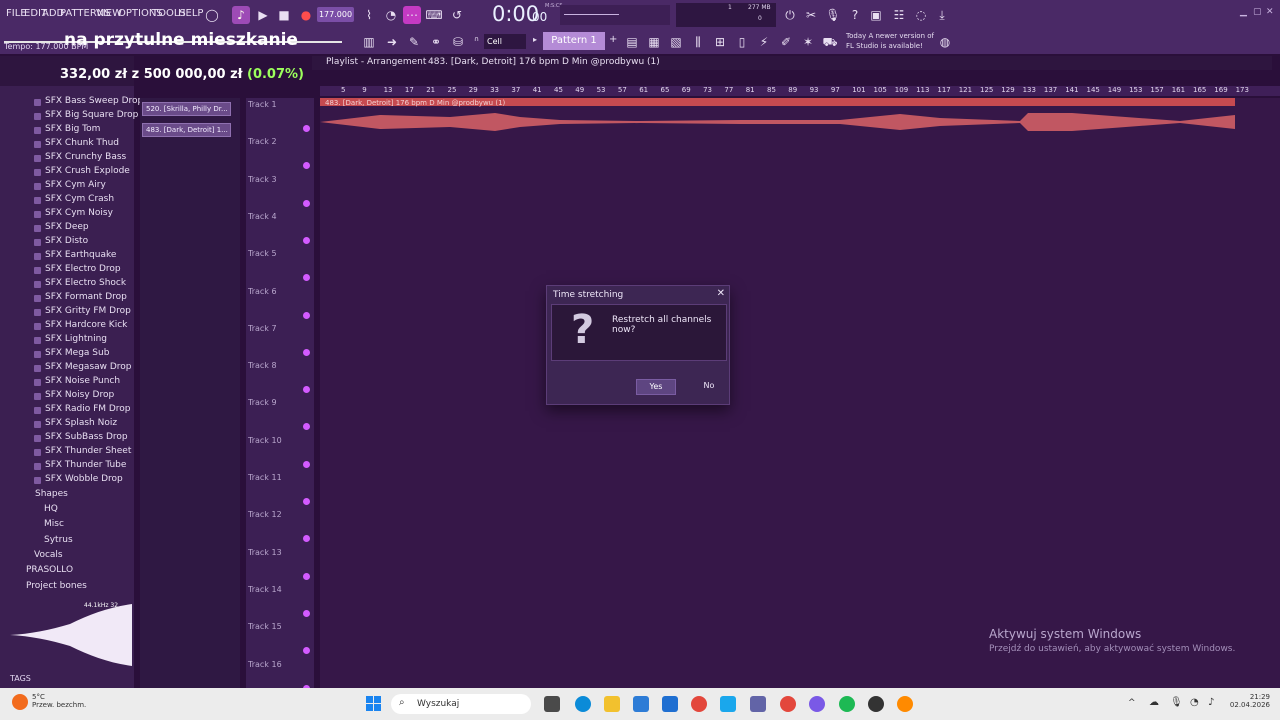 The image size is (1280, 720). I want to click on globe-icon: ◍, so click(945, 42).